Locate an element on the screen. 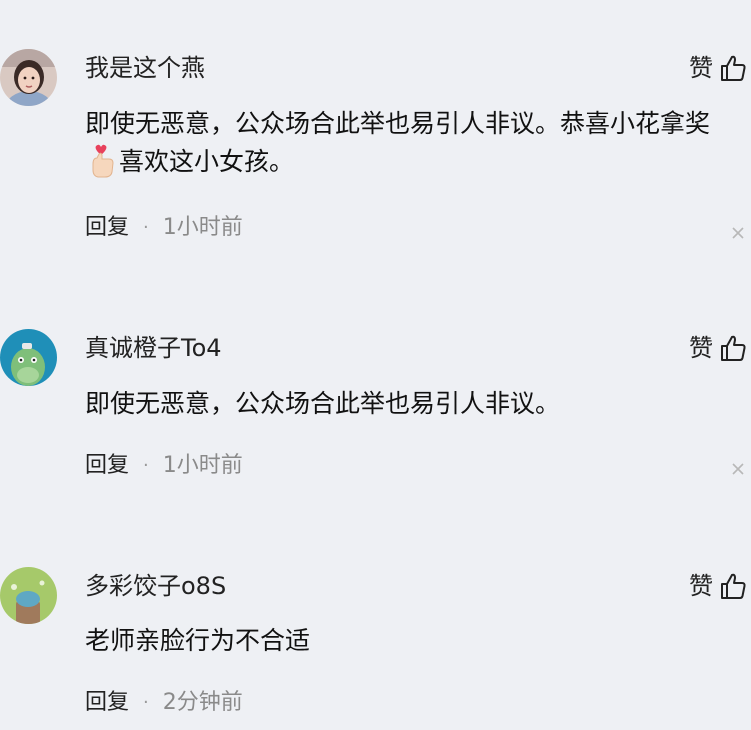  comment-text-part: 老师亲脸行为不合适 is located at coordinates (198, 640).